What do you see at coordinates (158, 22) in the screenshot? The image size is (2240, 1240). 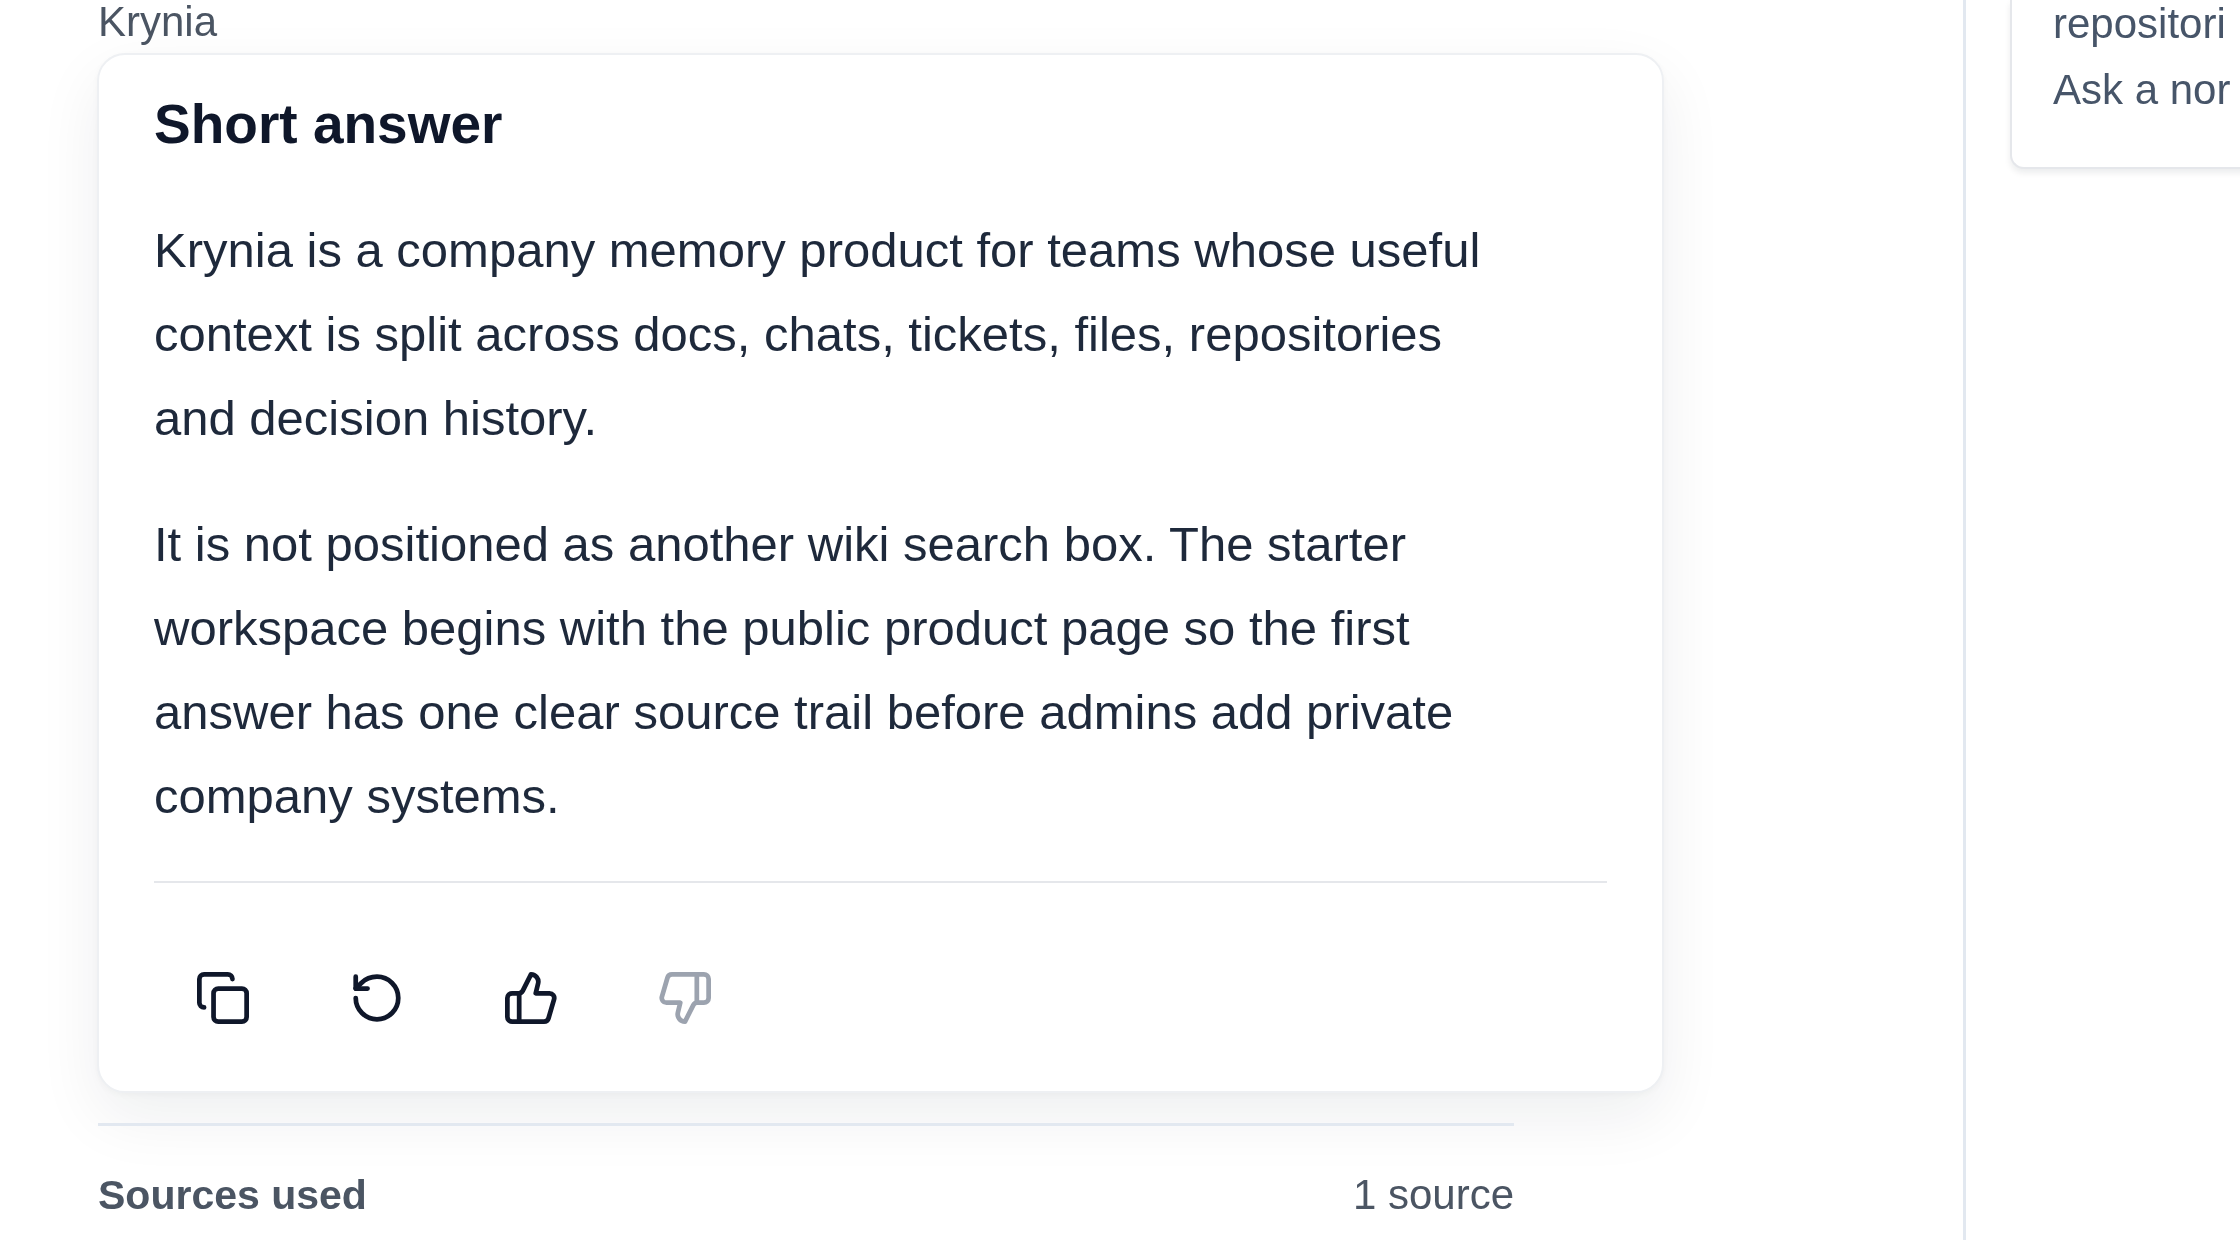 I see `sender-name: Krynia` at bounding box center [158, 22].